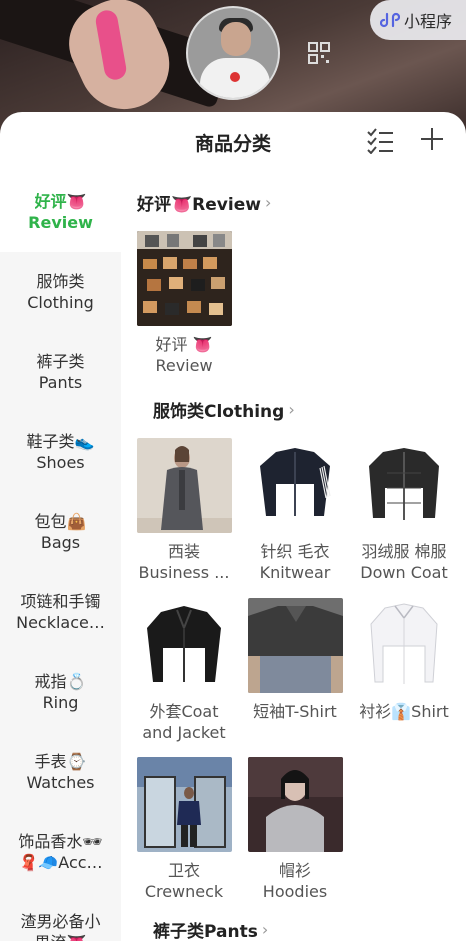 The height and width of the screenshot is (941, 466). I want to click on tile-sublabel: Down Coat, so click(404, 572).